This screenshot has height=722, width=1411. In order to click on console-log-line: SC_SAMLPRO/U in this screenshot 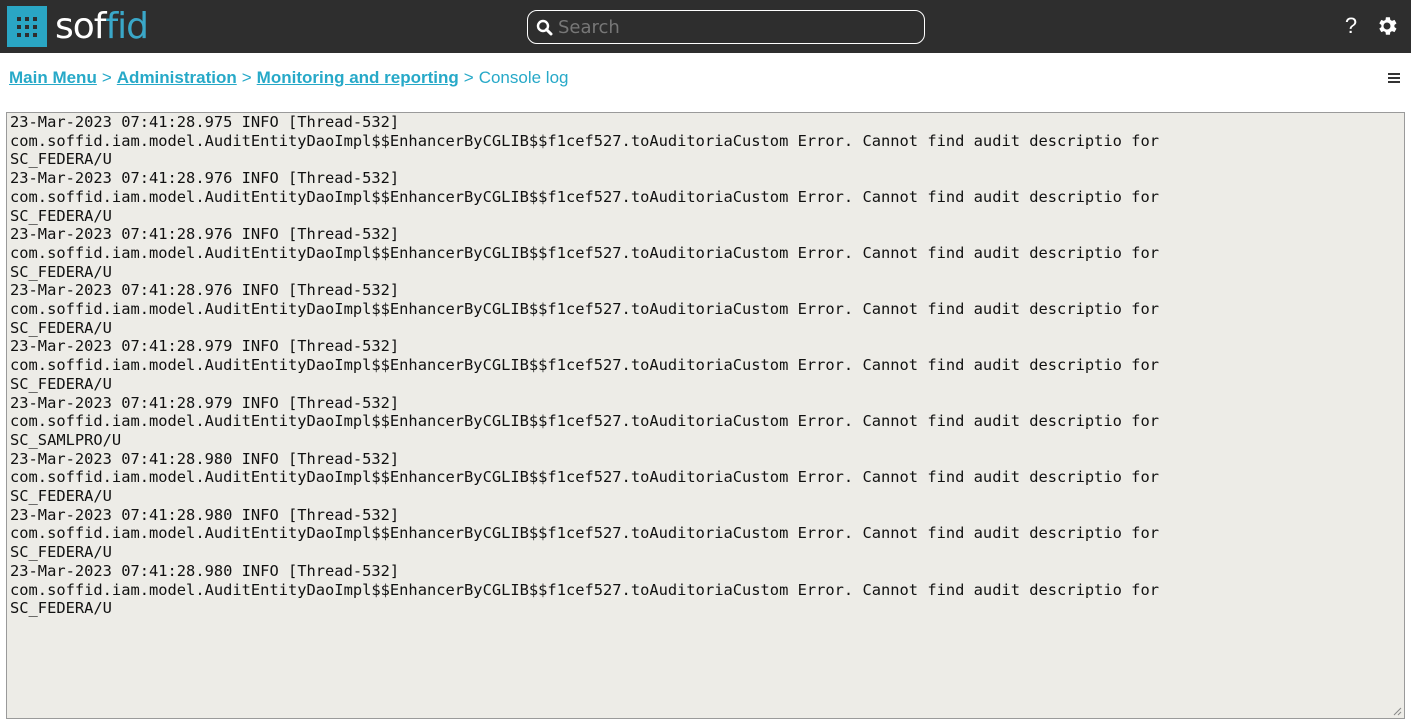, I will do `click(66, 439)`.